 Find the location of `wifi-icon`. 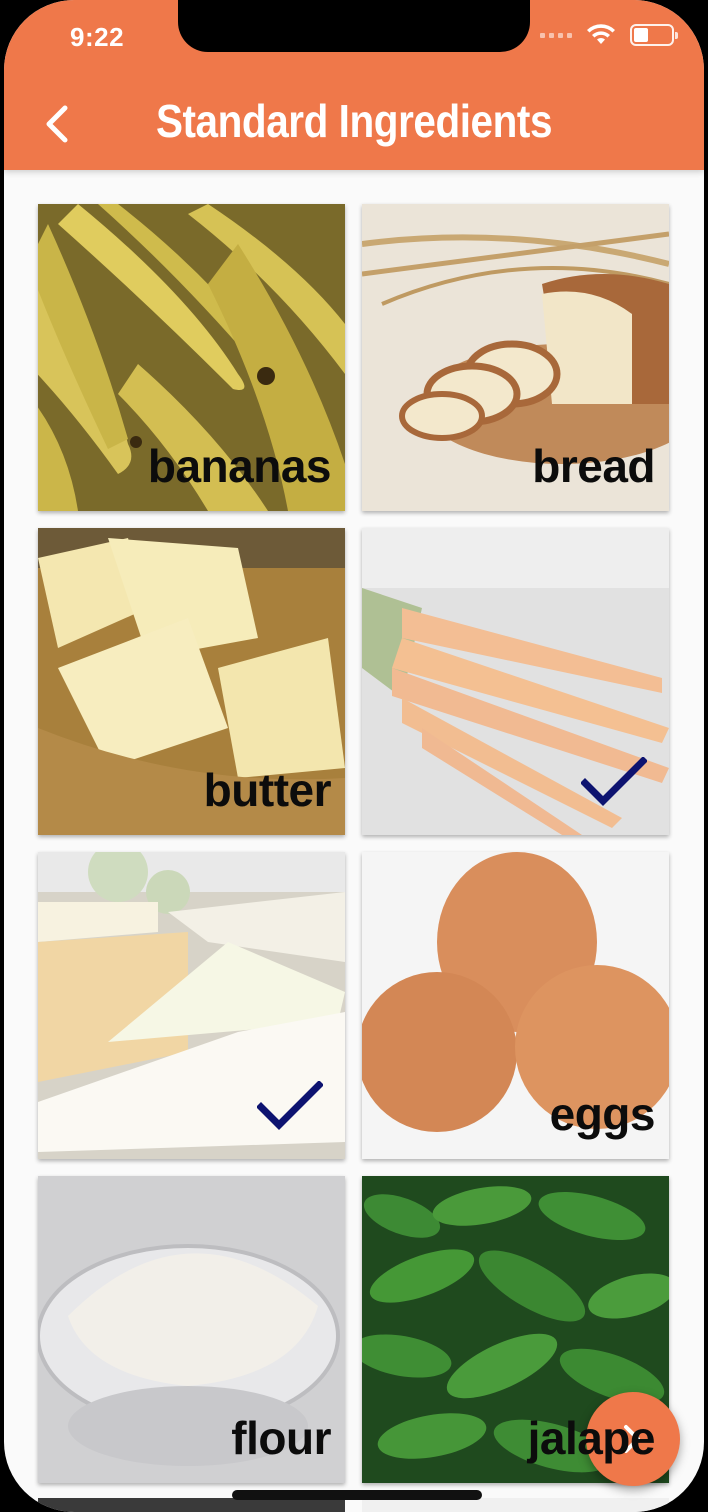

wifi-icon is located at coordinates (601, 34).